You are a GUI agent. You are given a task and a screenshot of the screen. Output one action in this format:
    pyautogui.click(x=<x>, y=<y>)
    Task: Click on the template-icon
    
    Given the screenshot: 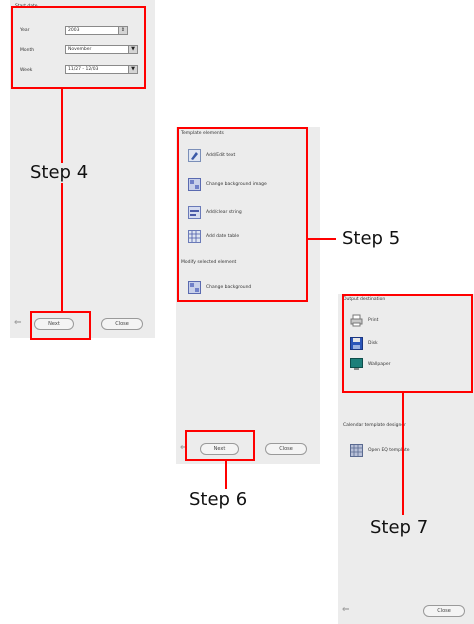 What is the action you would take?
    pyautogui.click(x=356, y=450)
    